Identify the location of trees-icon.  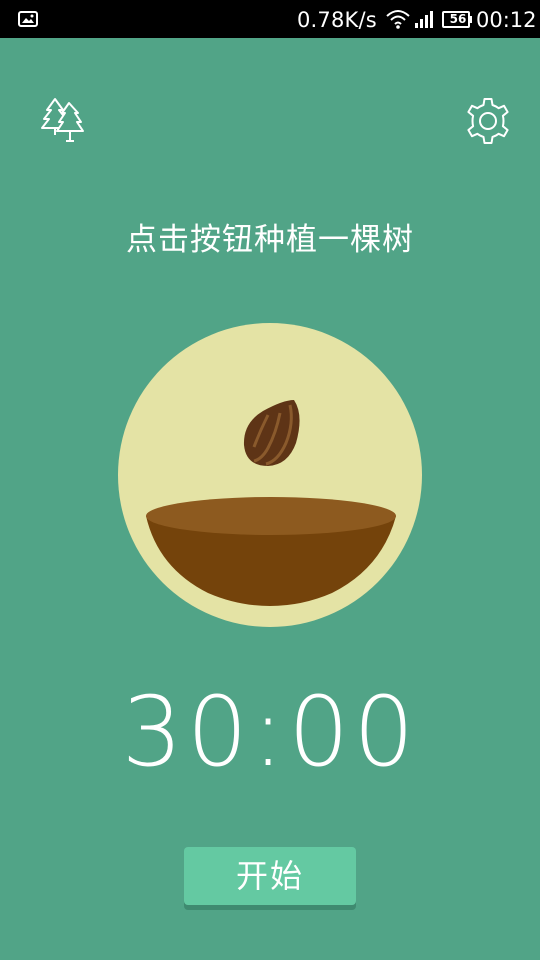
(62, 120).